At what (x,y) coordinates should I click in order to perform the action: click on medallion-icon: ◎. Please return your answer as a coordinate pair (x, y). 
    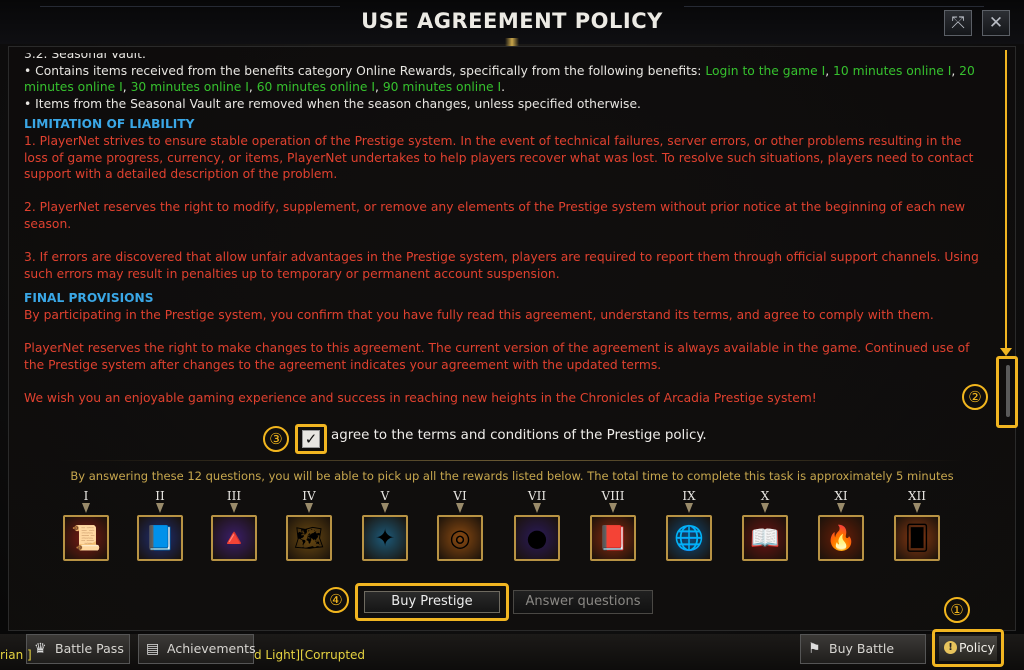
    Looking at the image, I should click on (460, 538).